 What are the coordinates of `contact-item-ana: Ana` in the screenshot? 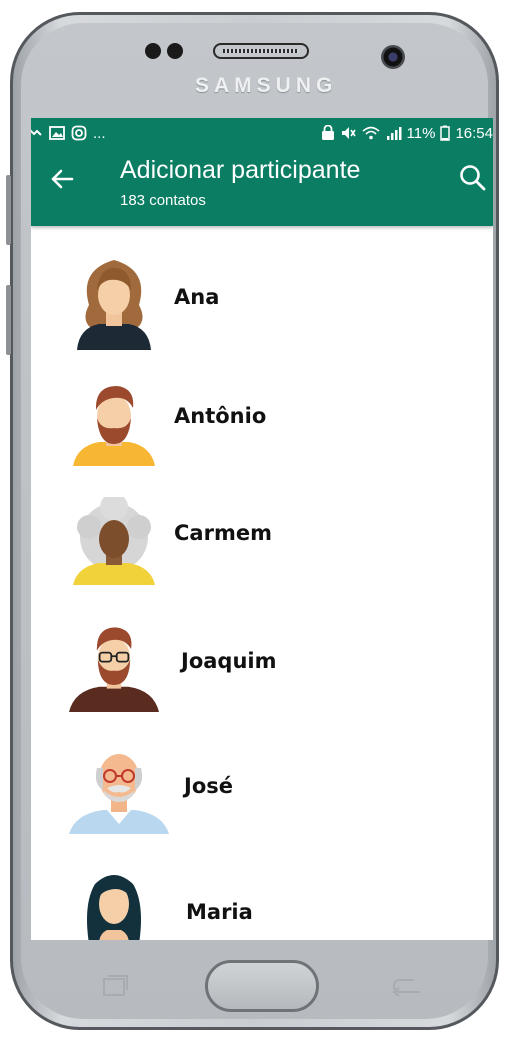 It's located at (262, 301).